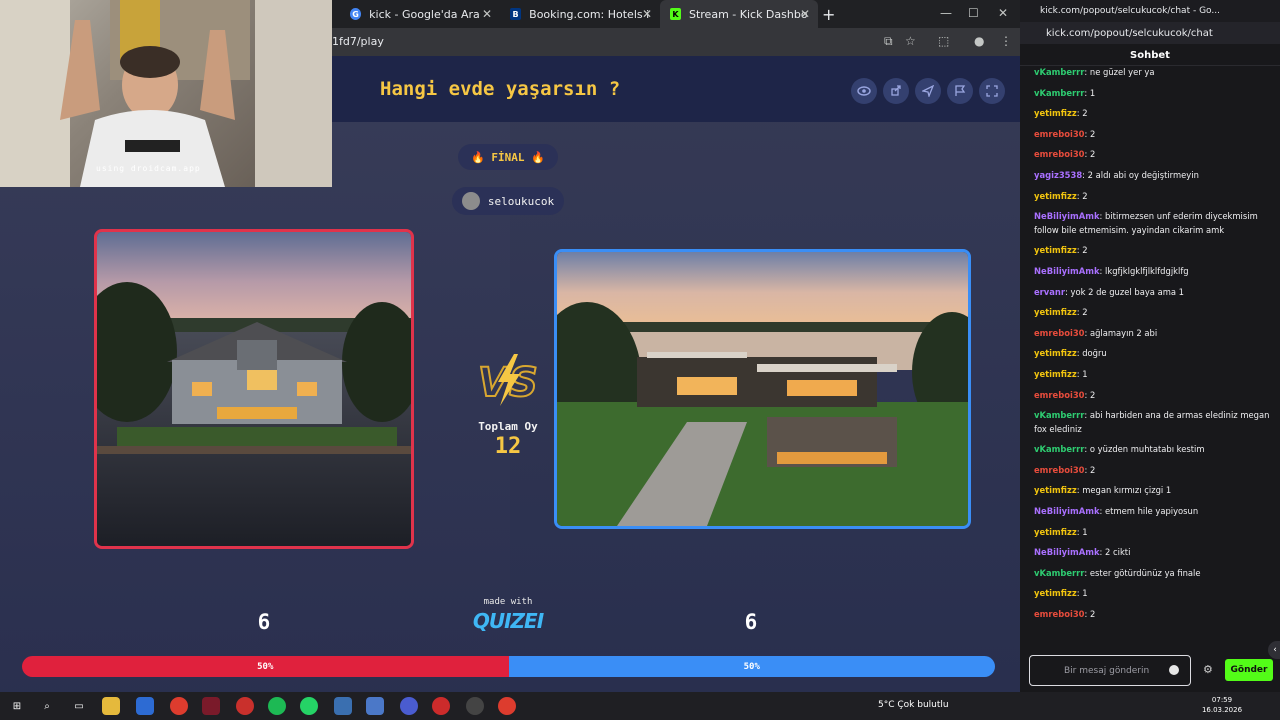 This screenshot has height=720, width=1280. Describe the element at coordinates (1122, 72) in the screenshot. I see `chat-text: ne güzel yer ya` at that location.